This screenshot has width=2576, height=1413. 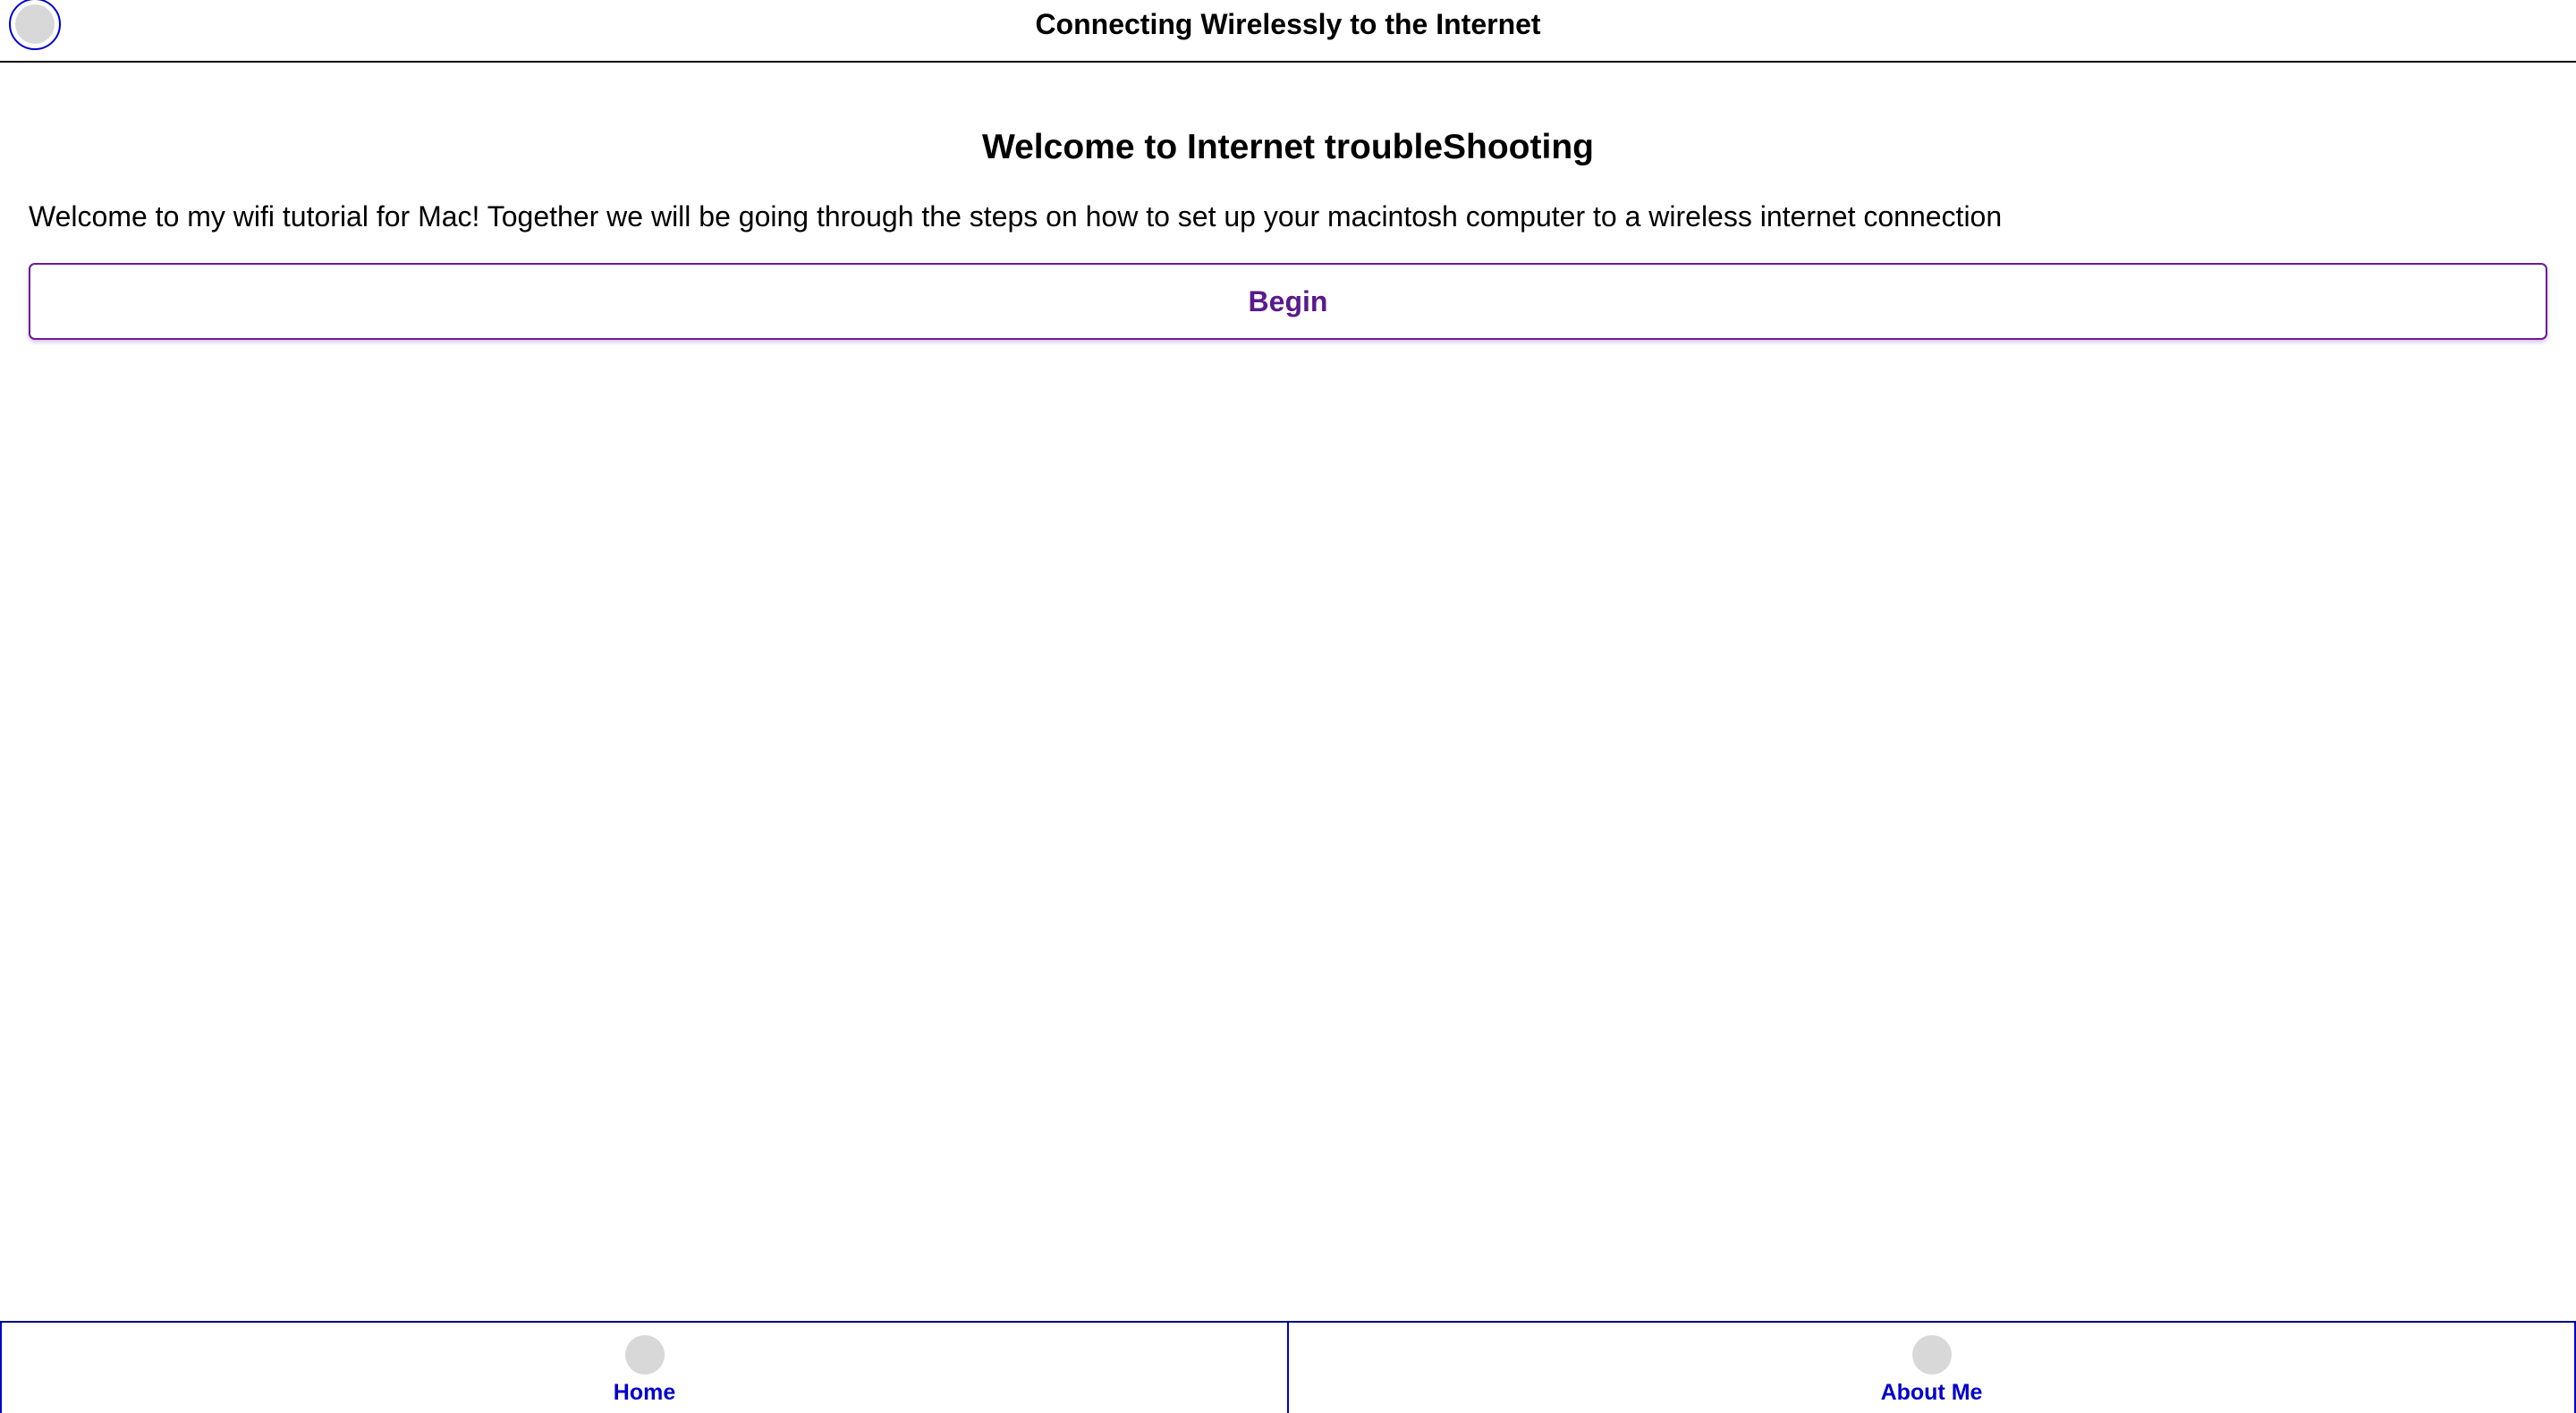 What do you see at coordinates (1931, 1392) in the screenshot?
I see `tab-about-me-label: About Me` at bounding box center [1931, 1392].